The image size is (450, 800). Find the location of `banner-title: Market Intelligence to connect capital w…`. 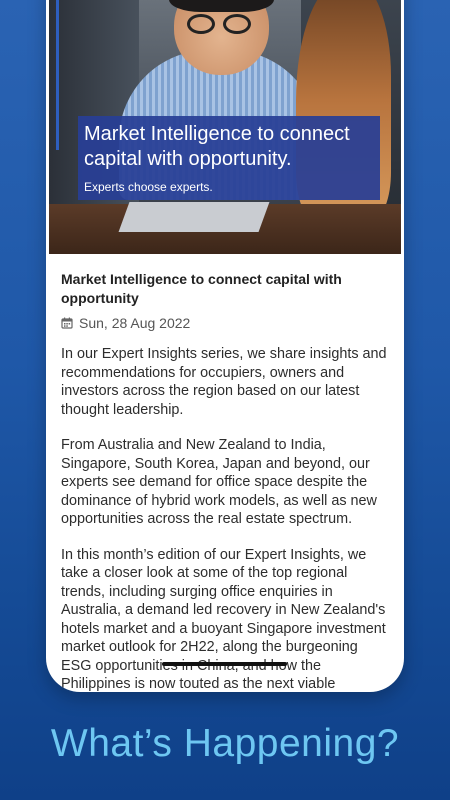

banner-title: Market Intelligence to connect capital w… is located at coordinates (217, 146).